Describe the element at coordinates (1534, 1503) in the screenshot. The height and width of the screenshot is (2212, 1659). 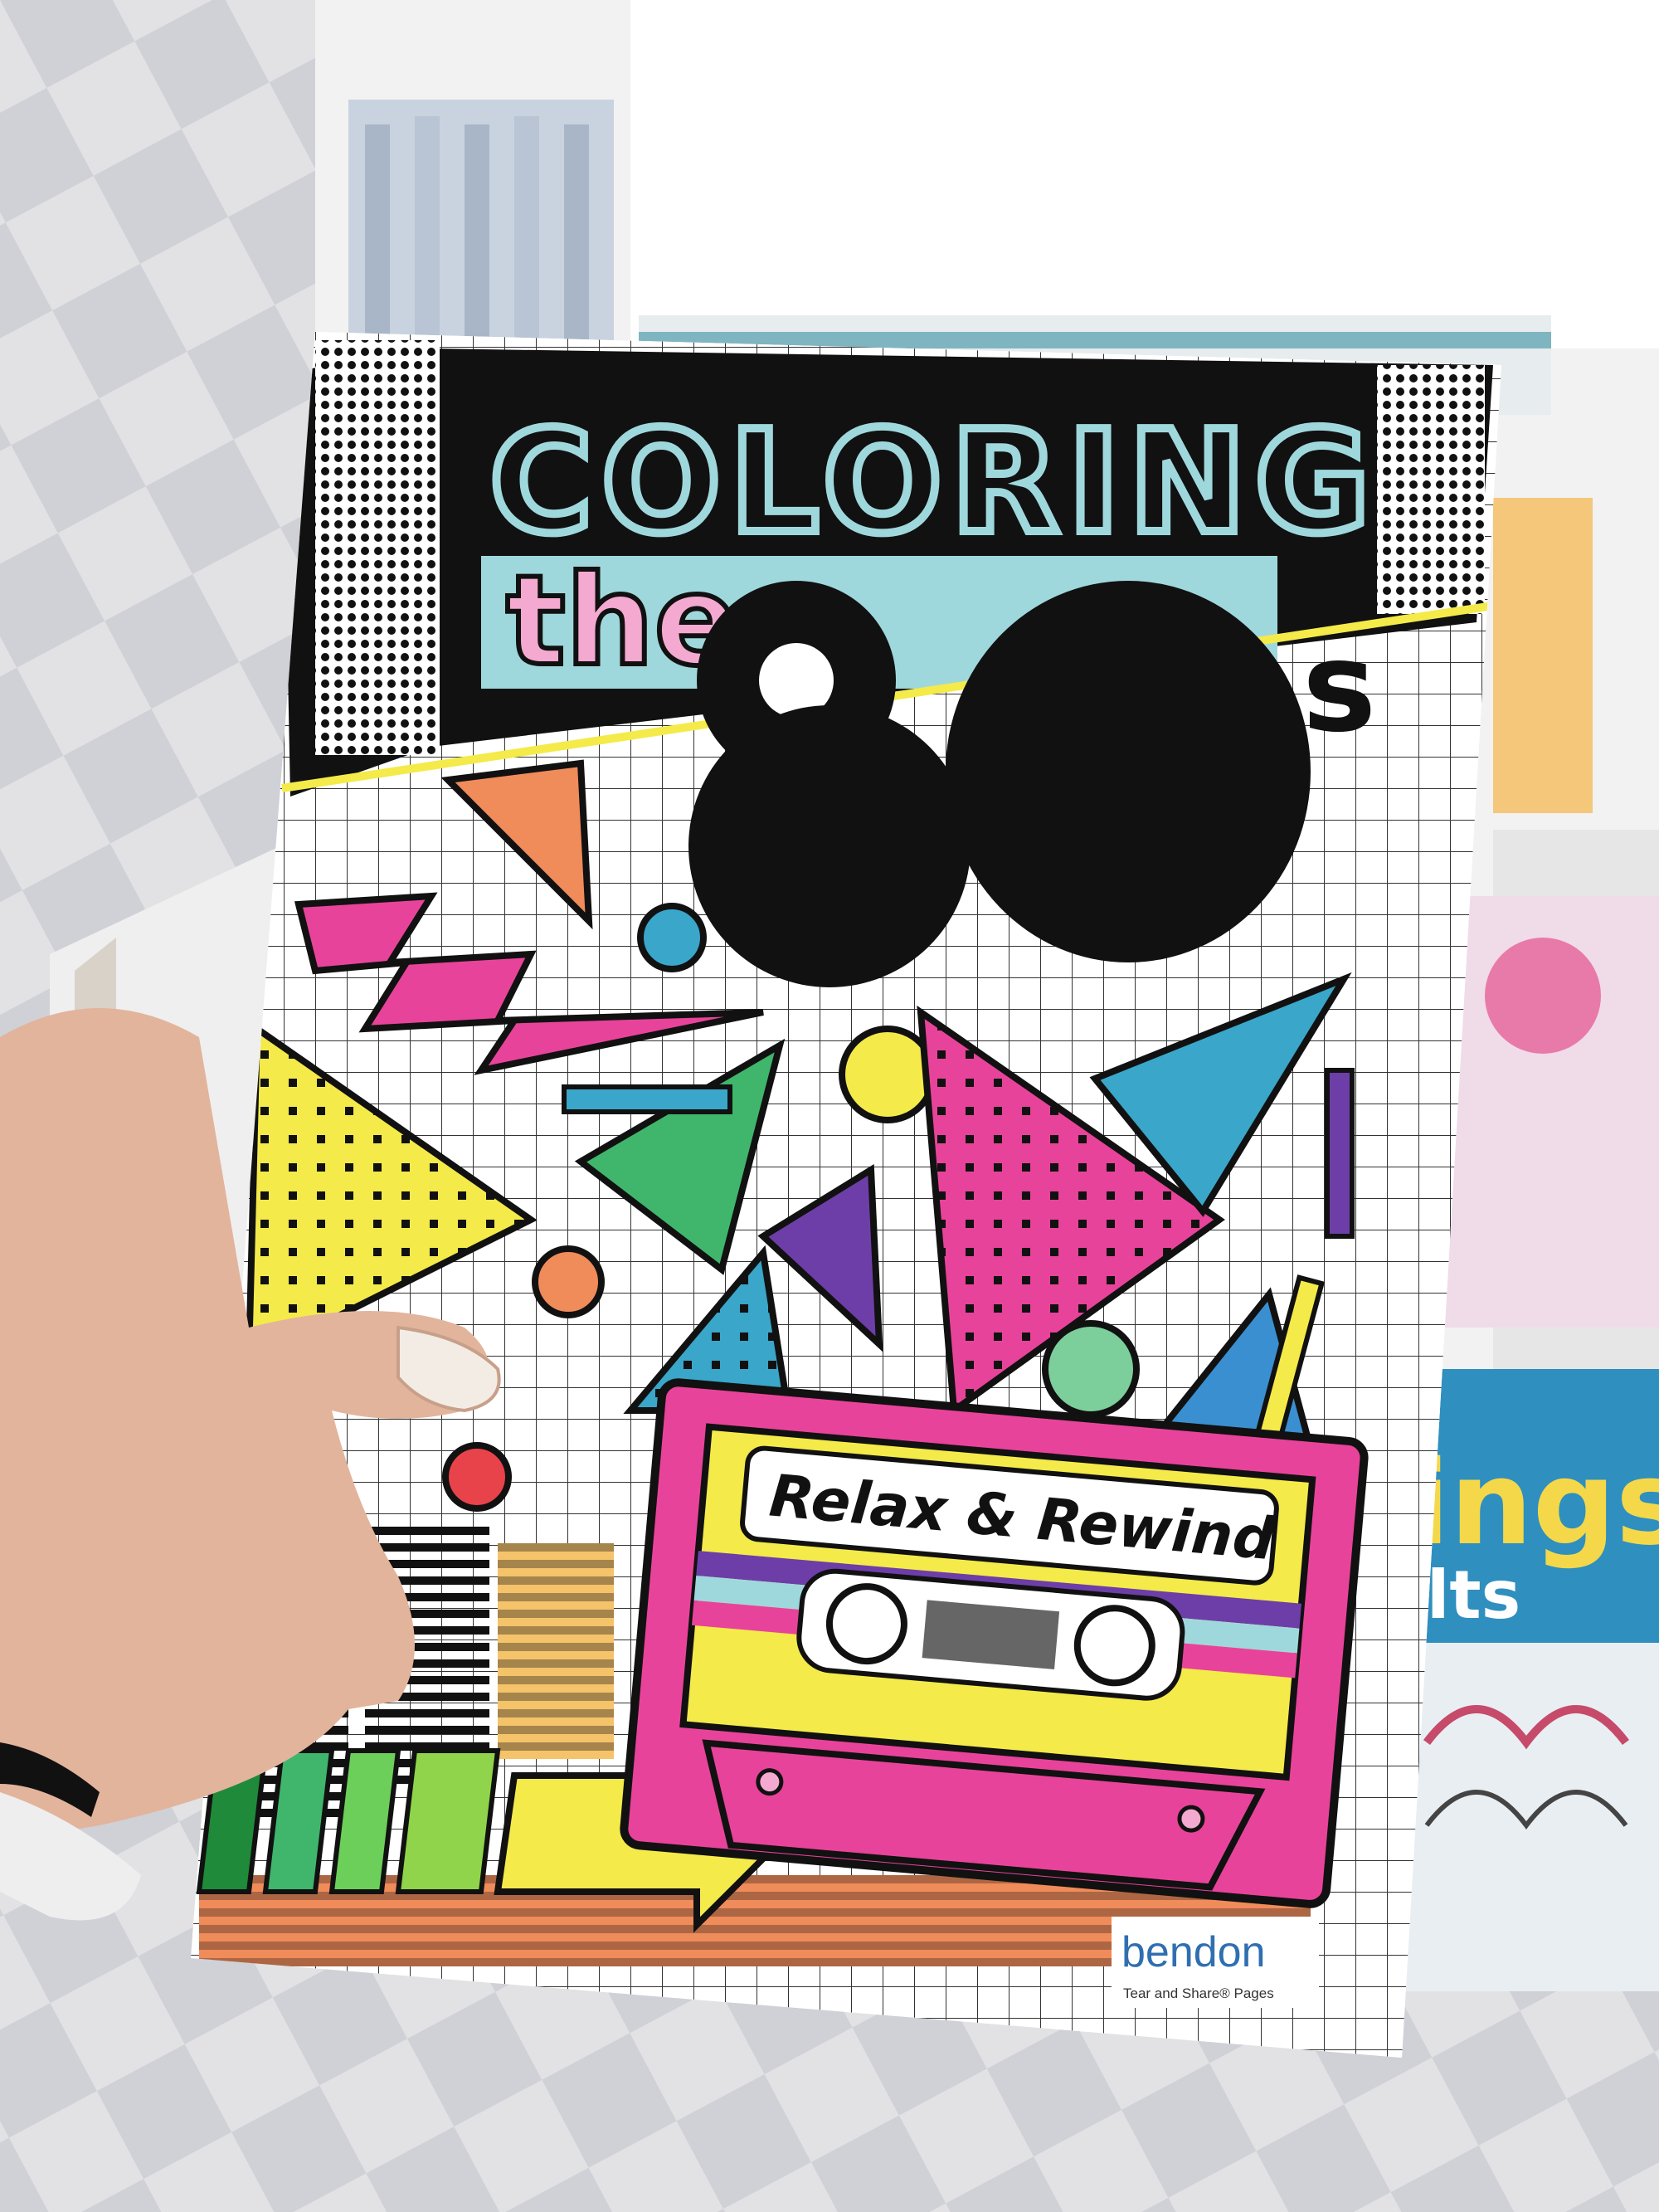
I see `right-book-text-1: ings` at that location.